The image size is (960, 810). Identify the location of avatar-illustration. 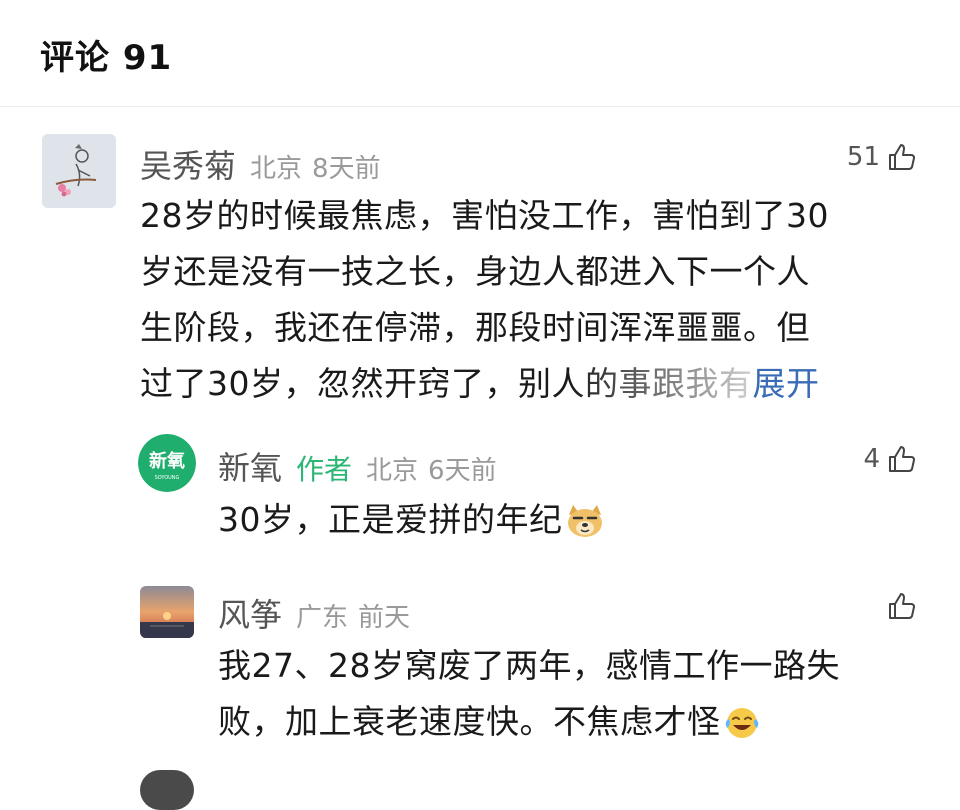
(79, 171).